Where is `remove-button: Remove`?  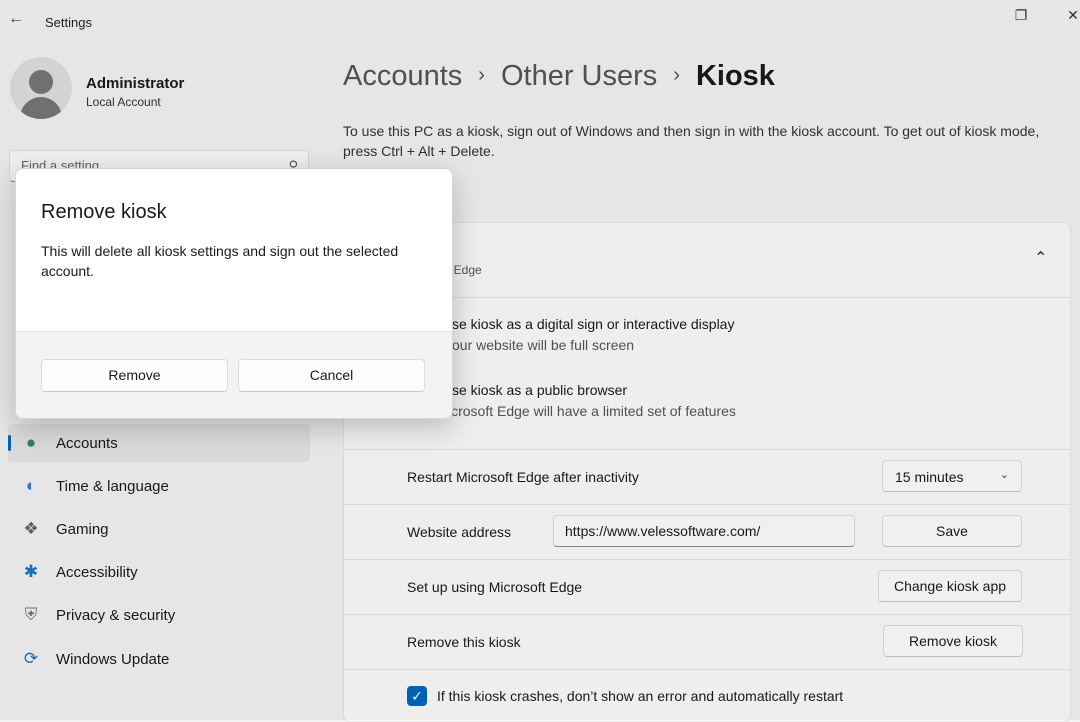
remove-button: Remove is located at coordinates (134, 375).